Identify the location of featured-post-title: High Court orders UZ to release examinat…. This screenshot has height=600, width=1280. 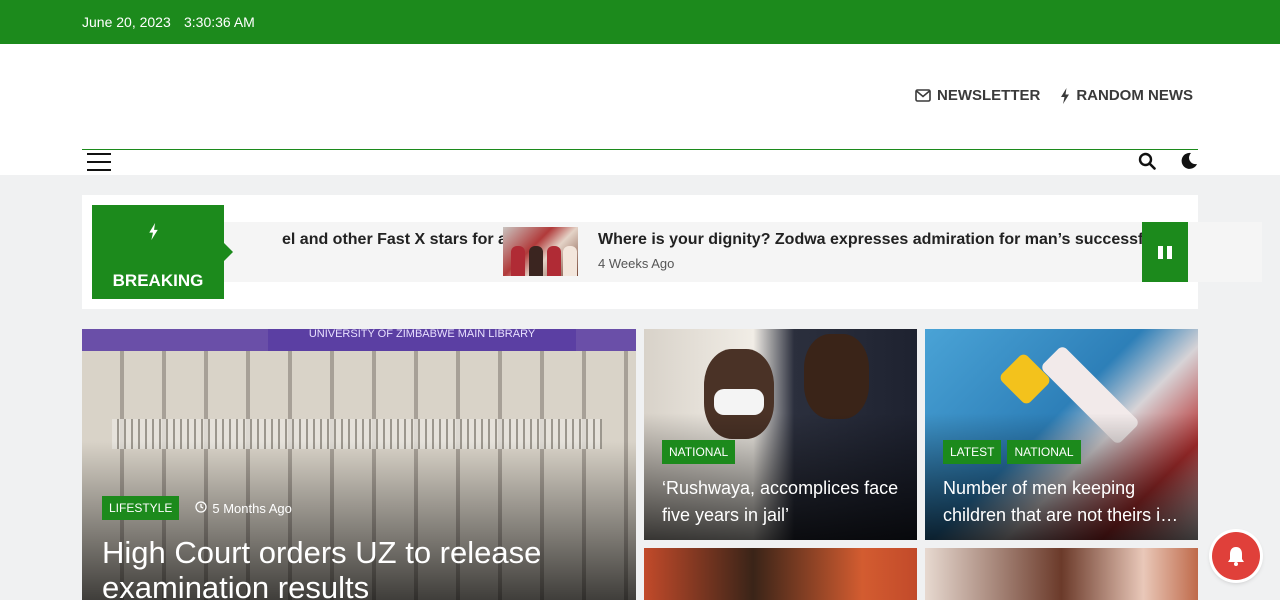
(362, 567).